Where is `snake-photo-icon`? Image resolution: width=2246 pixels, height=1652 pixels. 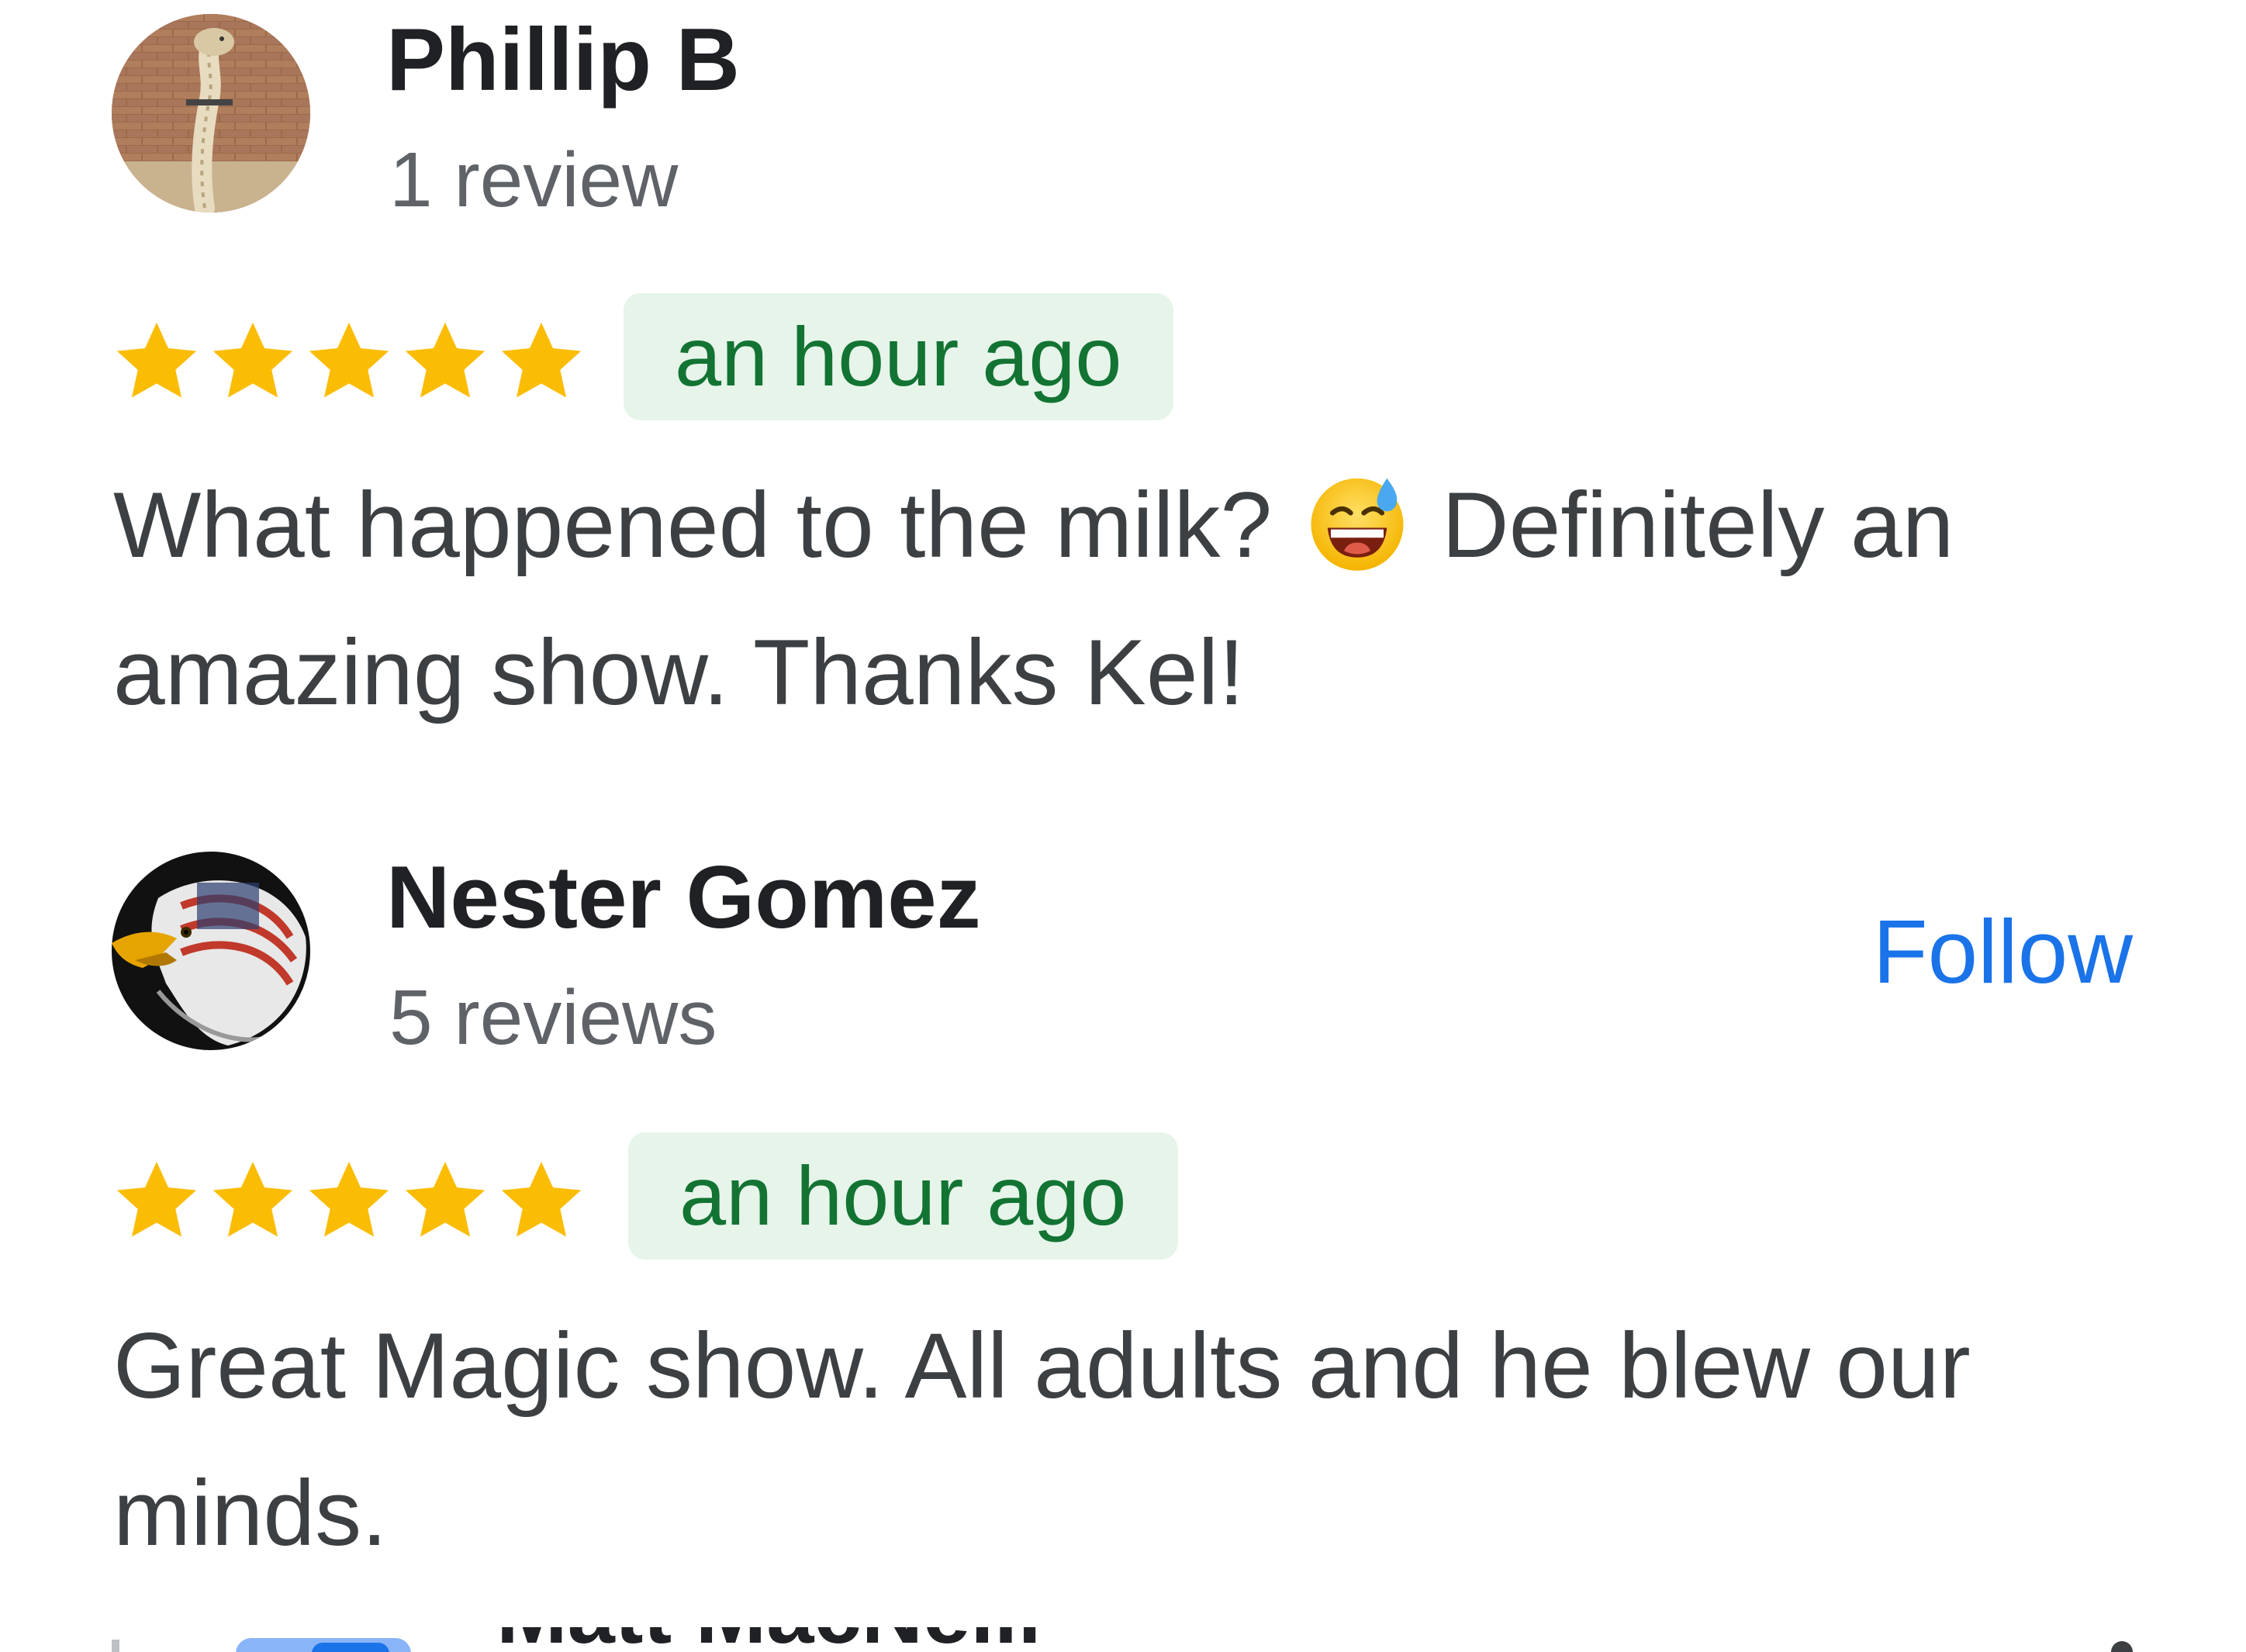 snake-photo-icon is located at coordinates (211, 113).